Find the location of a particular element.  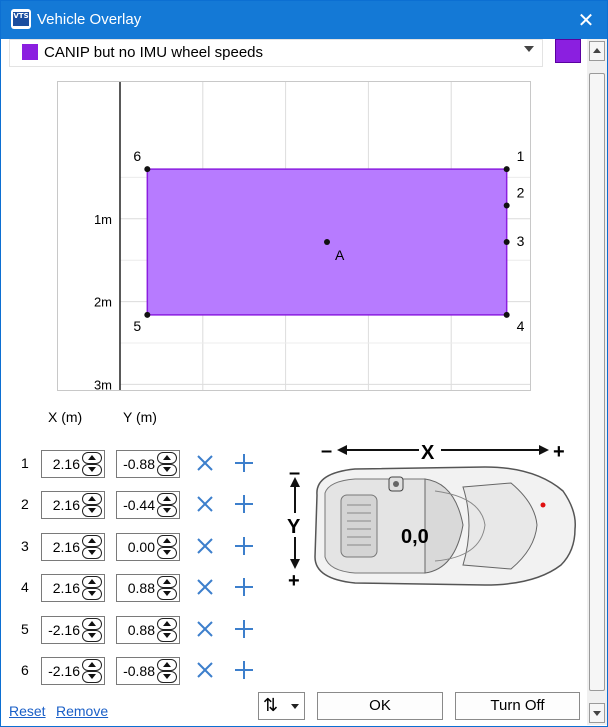

ok-button: OK is located at coordinates (380, 706).